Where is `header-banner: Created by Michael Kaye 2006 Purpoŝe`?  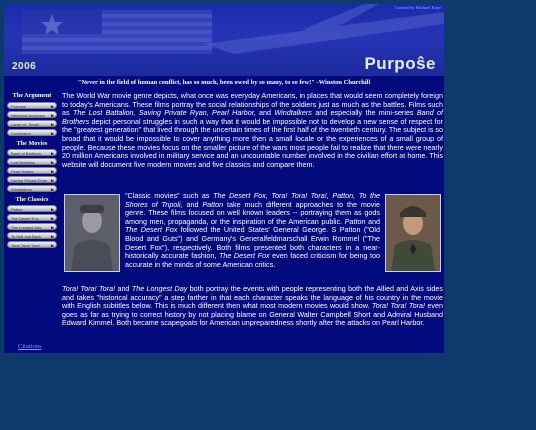
header-banner: Created by Michael Kaye 2006 Purpoŝe is located at coordinates (224, 40).